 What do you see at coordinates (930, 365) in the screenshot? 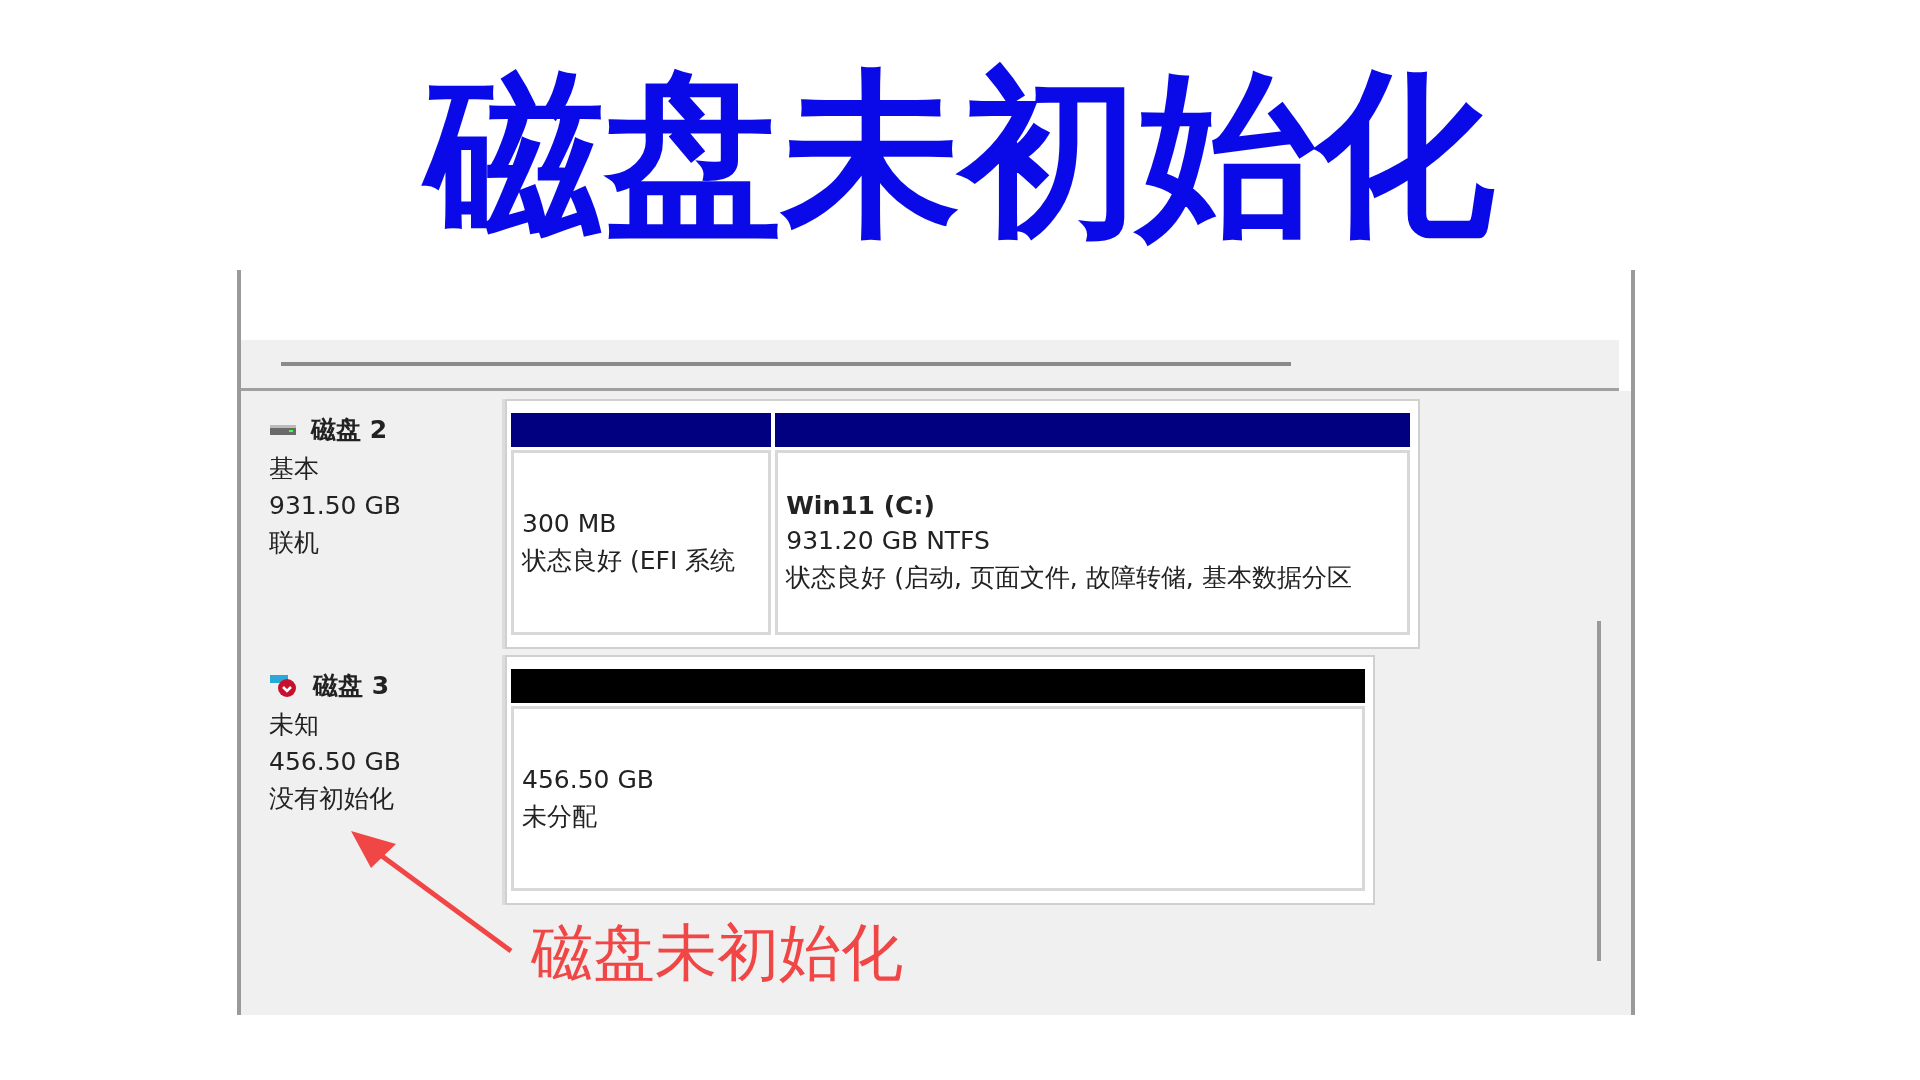
I see `horizontal-scrollbar` at bounding box center [930, 365].